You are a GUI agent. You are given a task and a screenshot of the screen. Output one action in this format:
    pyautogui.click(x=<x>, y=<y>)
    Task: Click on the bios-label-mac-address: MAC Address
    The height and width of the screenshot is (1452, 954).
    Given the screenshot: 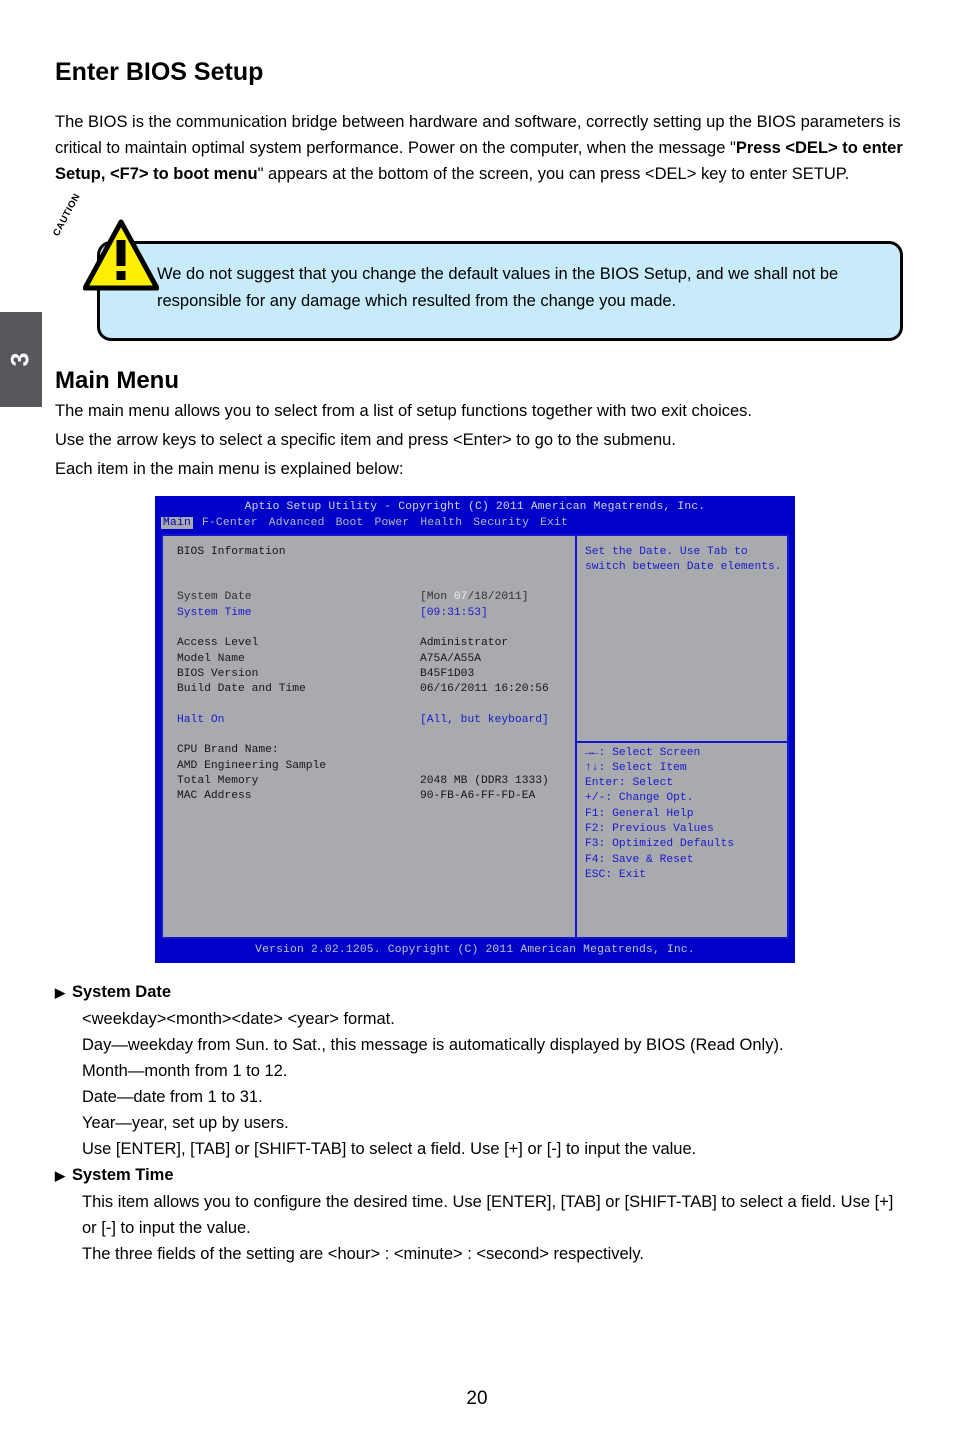 What is the action you would take?
    pyautogui.click(x=214, y=796)
    